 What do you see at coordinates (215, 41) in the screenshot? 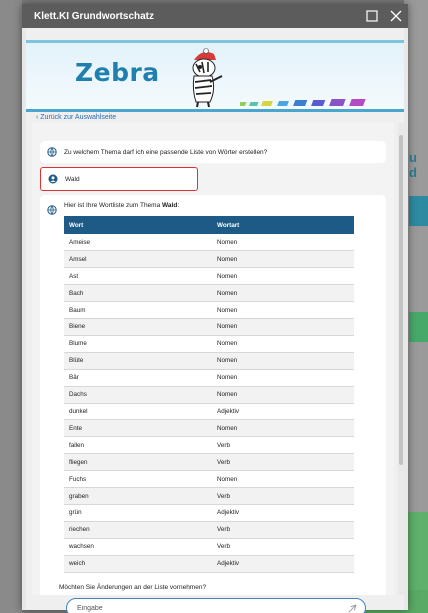
I see `banner-top-line` at bounding box center [215, 41].